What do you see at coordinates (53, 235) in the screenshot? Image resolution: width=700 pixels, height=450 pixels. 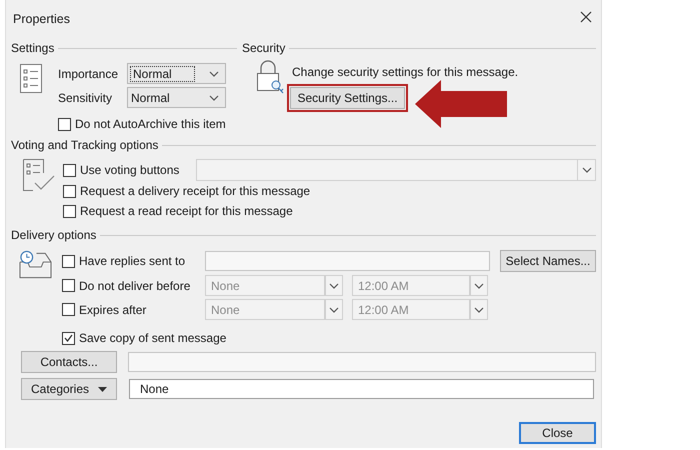 I see `section-heading: Delivery options` at bounding box center [53, 235].